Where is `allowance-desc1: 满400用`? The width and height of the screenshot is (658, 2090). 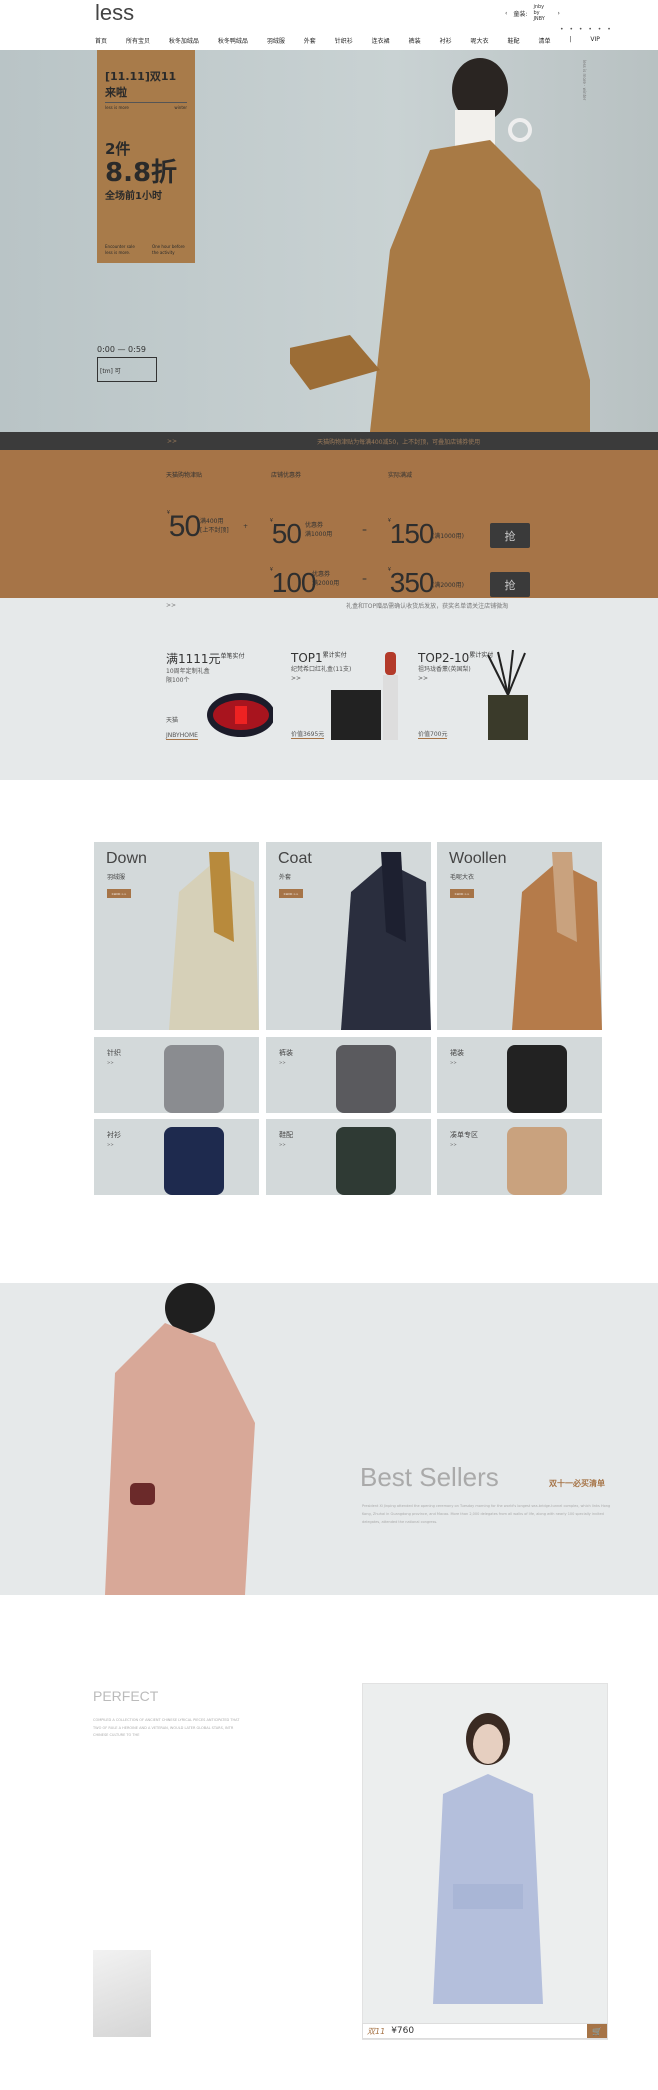 allowance-desc1: 满400用 is located at coordinates (212, 521).